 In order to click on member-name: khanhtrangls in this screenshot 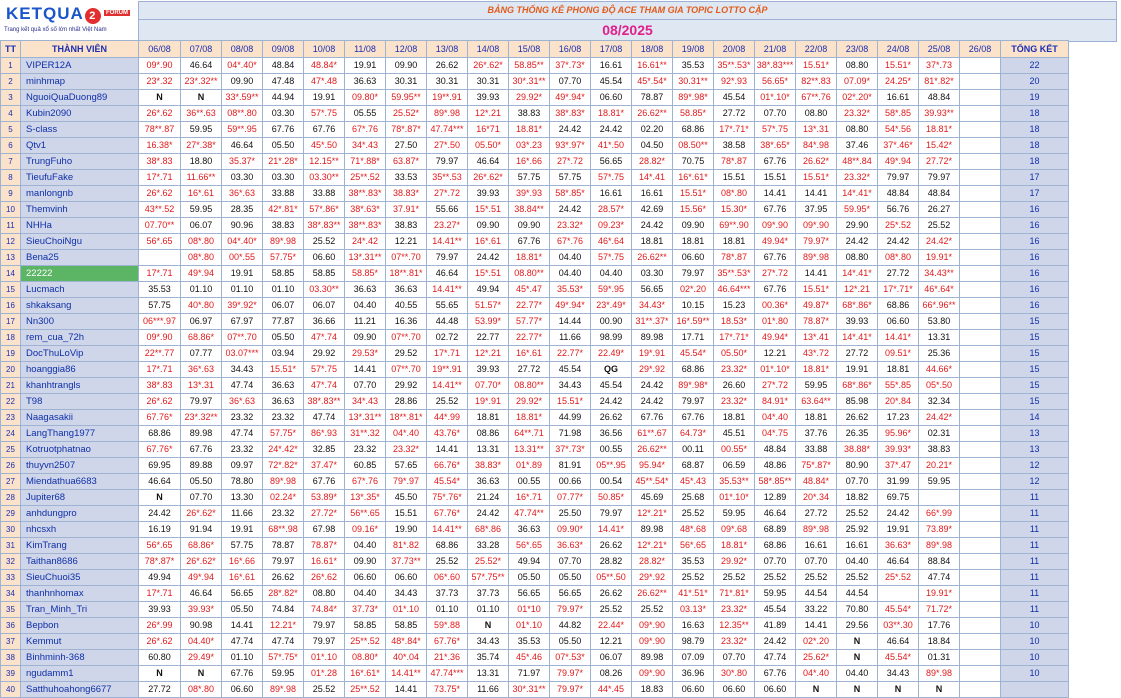, I will do `click(79, 385)`.